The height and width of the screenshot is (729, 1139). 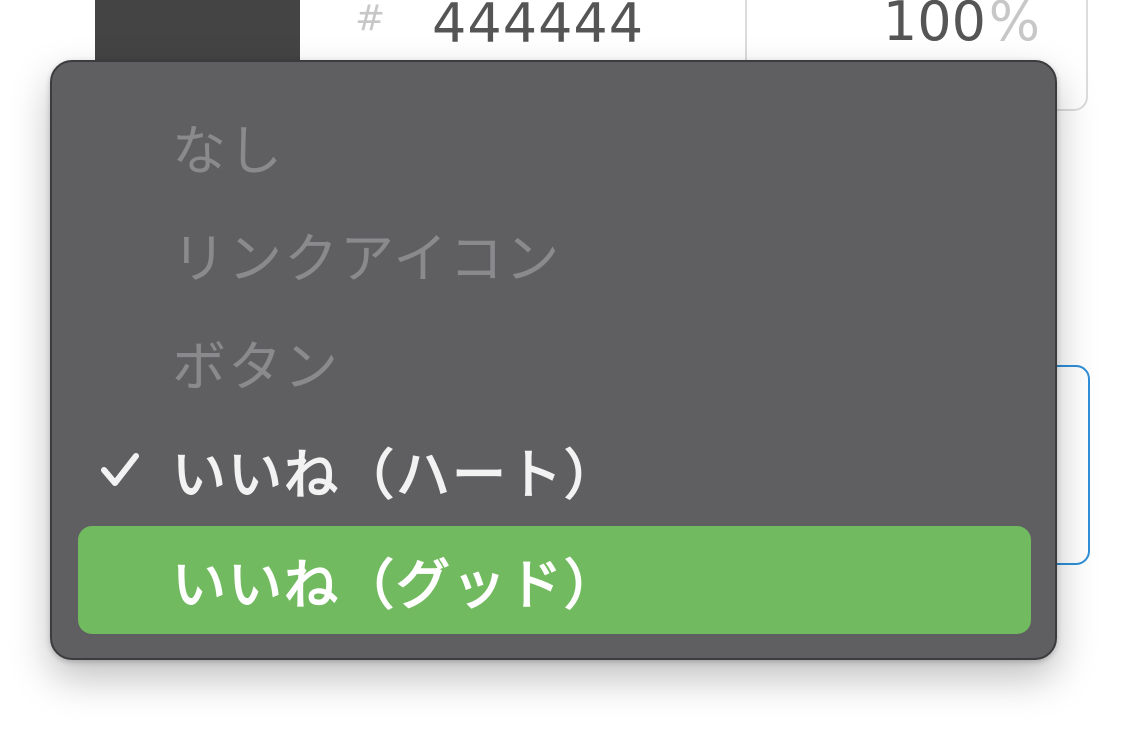 I want to click on menu-item-button: ボタン, so click(x=554, y=362).